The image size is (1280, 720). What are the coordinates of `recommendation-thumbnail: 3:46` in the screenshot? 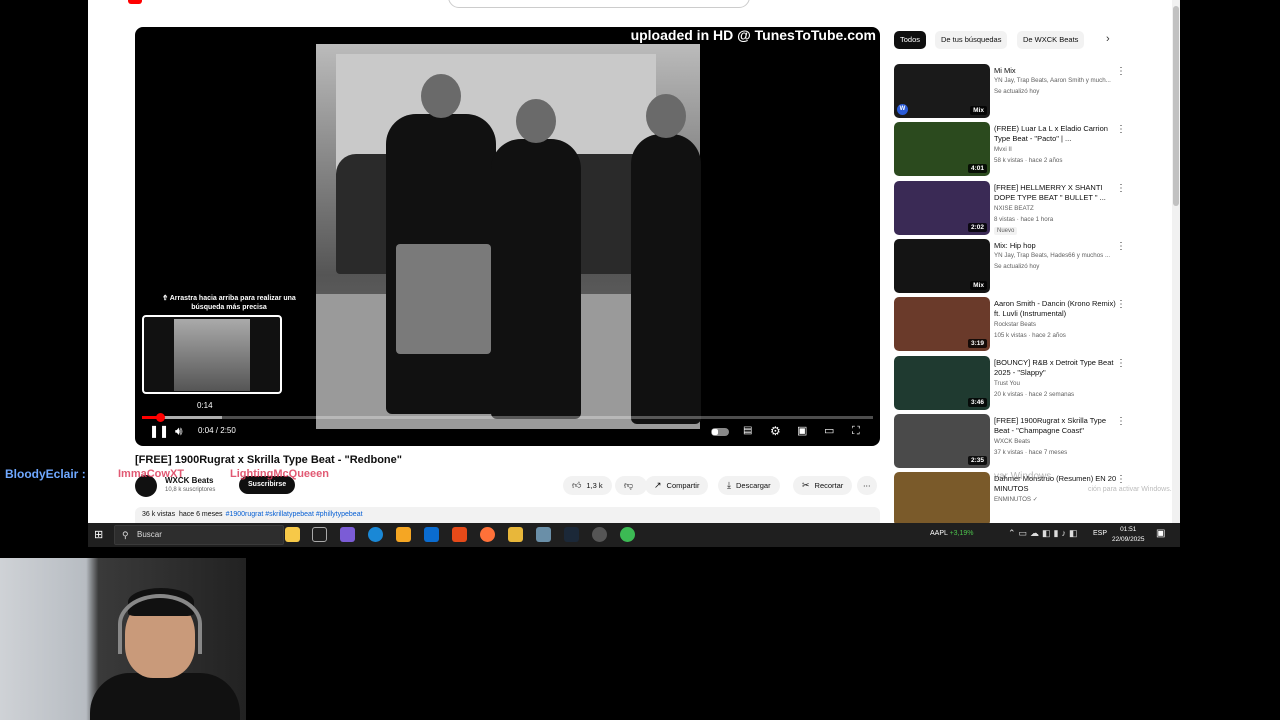 It's located at (942, 382).